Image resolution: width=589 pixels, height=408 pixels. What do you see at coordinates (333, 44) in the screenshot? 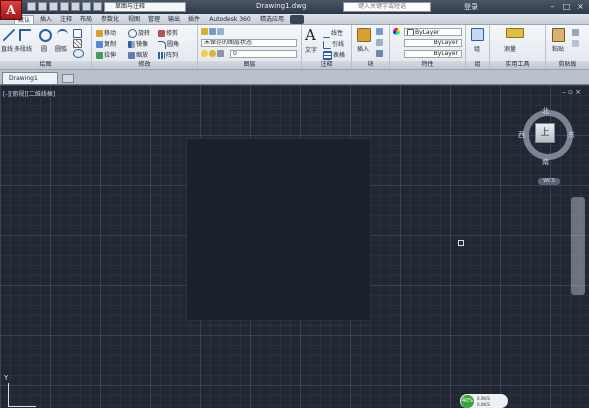
I see `leader-tool: 引线` at bounding box center [333, 44].